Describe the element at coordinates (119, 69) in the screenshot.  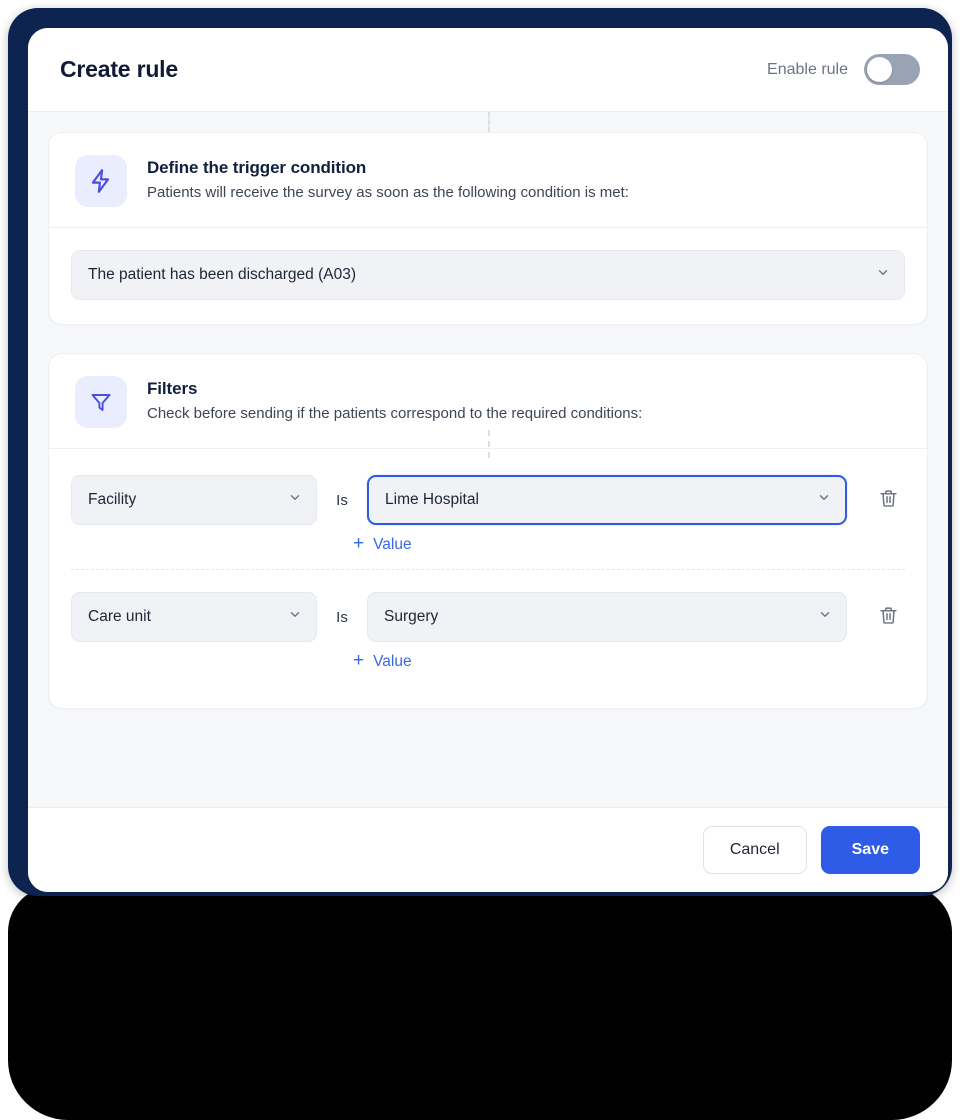
I see `page-title: Create rule` at that location.